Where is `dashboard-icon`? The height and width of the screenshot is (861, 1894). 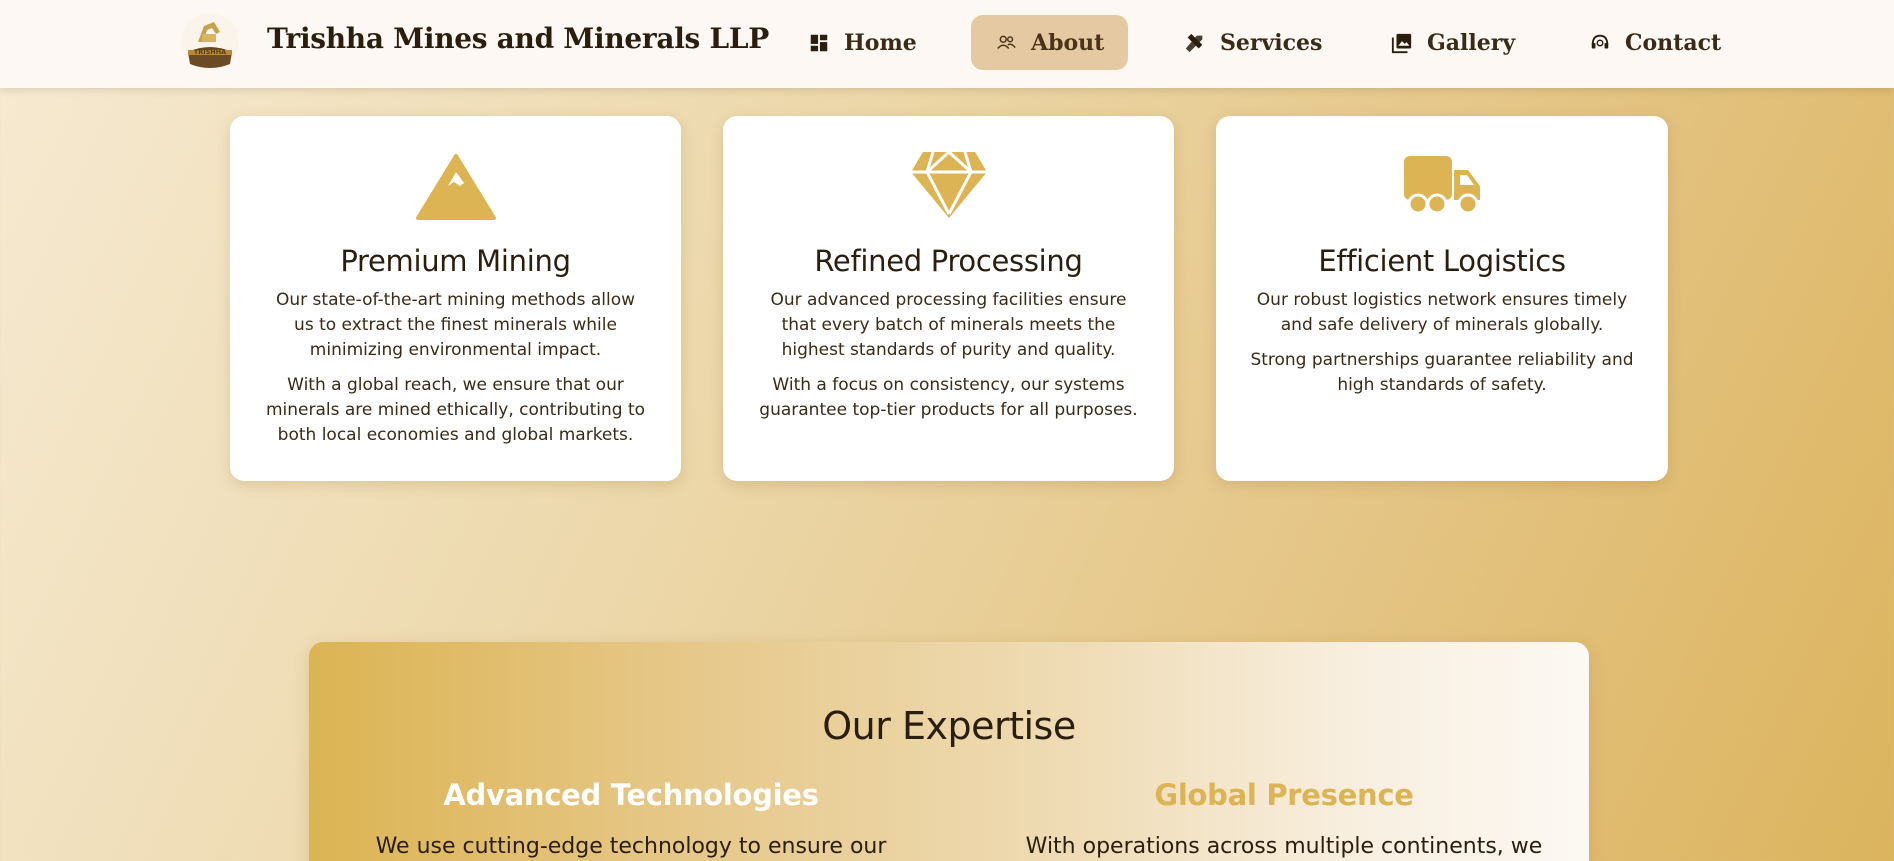
dashboard-icon is located at coordinates (819, 42).